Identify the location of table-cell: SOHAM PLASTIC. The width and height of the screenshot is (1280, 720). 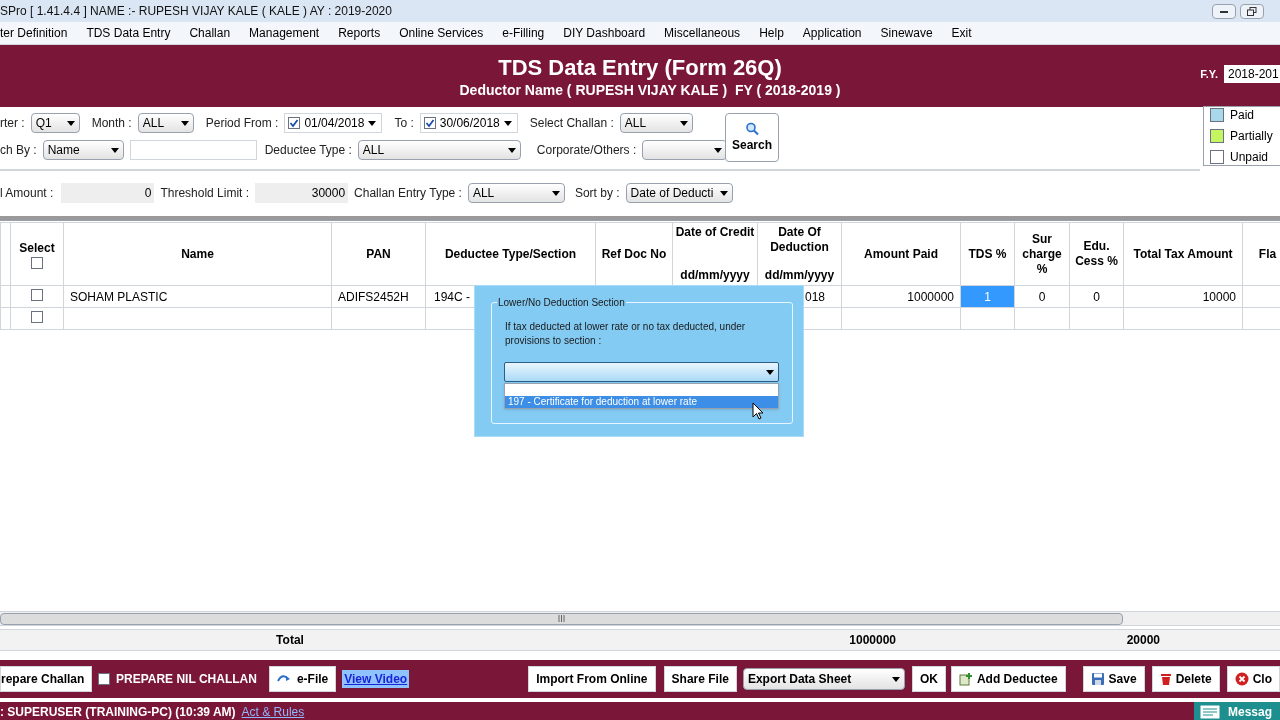
(197, 296).